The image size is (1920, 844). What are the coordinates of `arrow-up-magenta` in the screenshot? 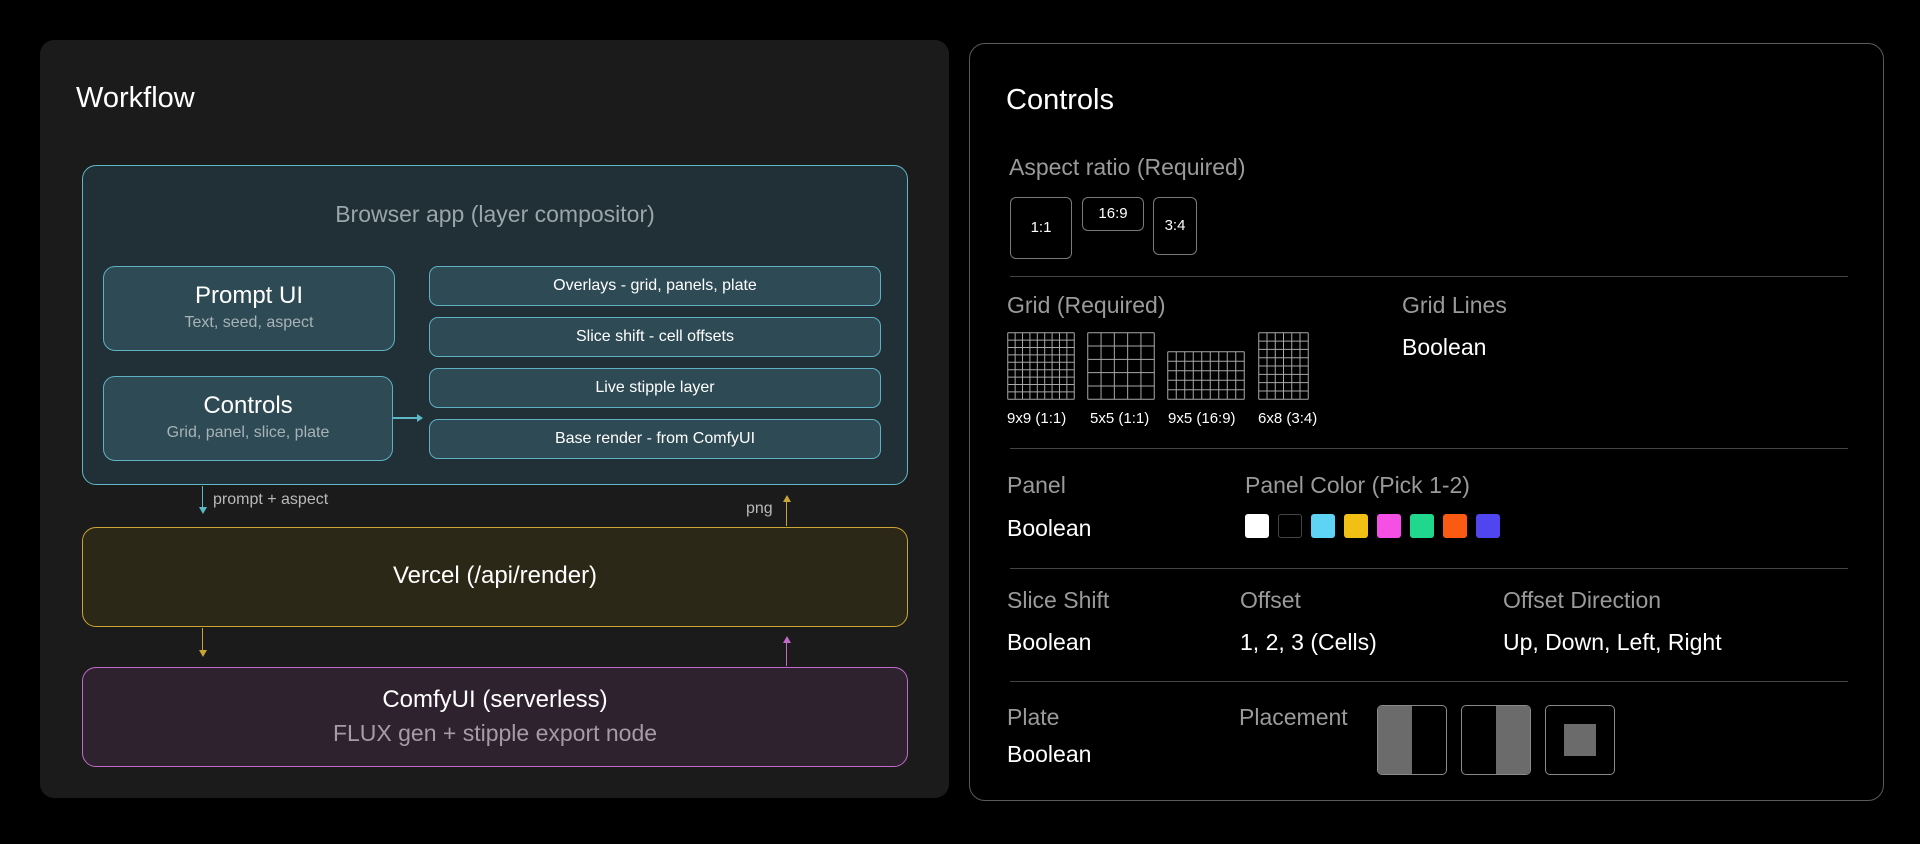 It's located at (786, 654).